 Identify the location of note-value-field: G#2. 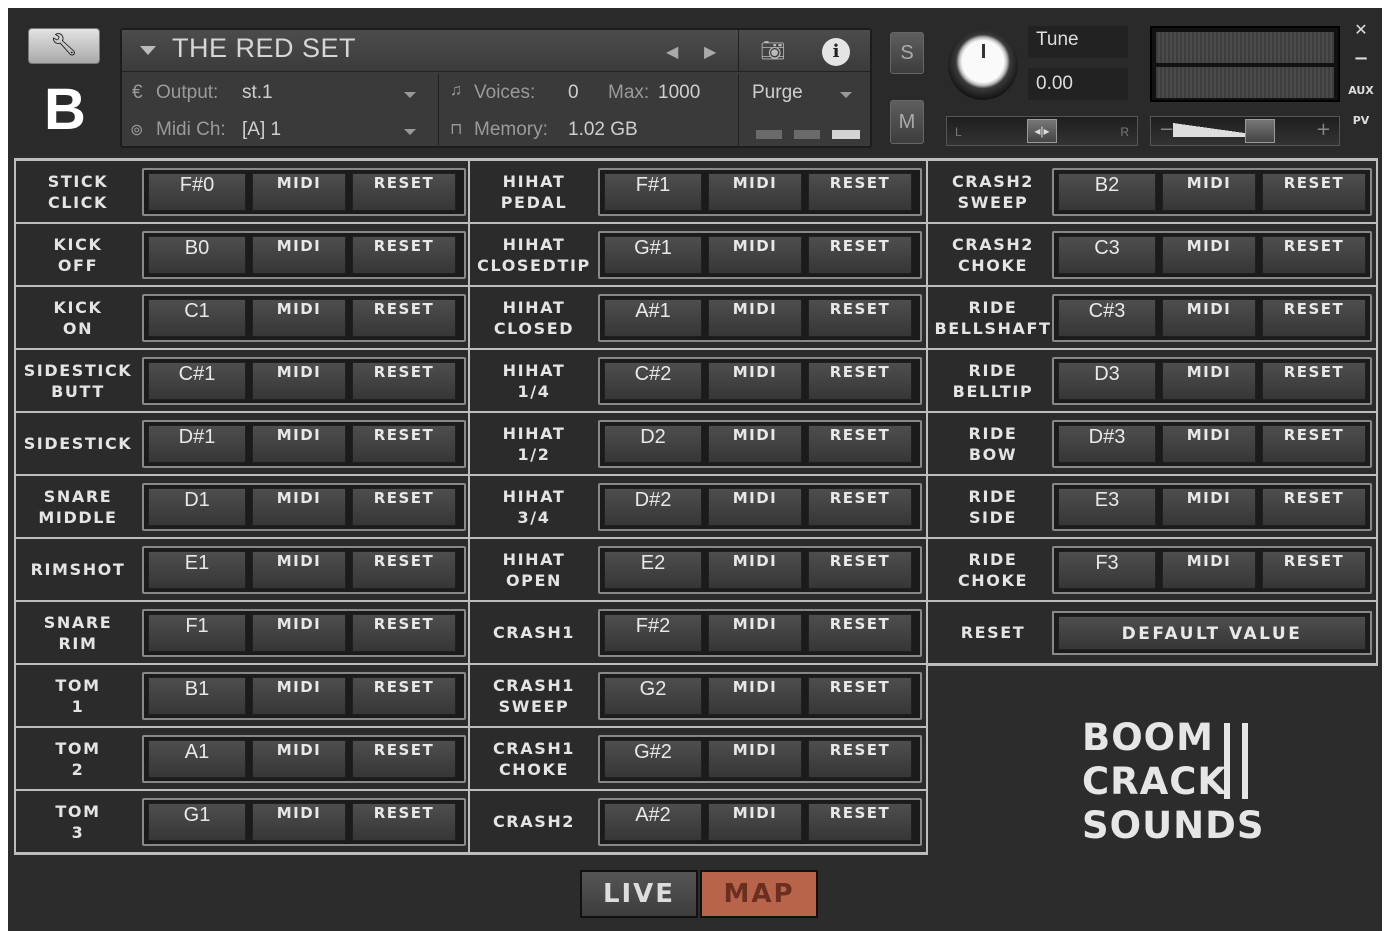
(653, 759).